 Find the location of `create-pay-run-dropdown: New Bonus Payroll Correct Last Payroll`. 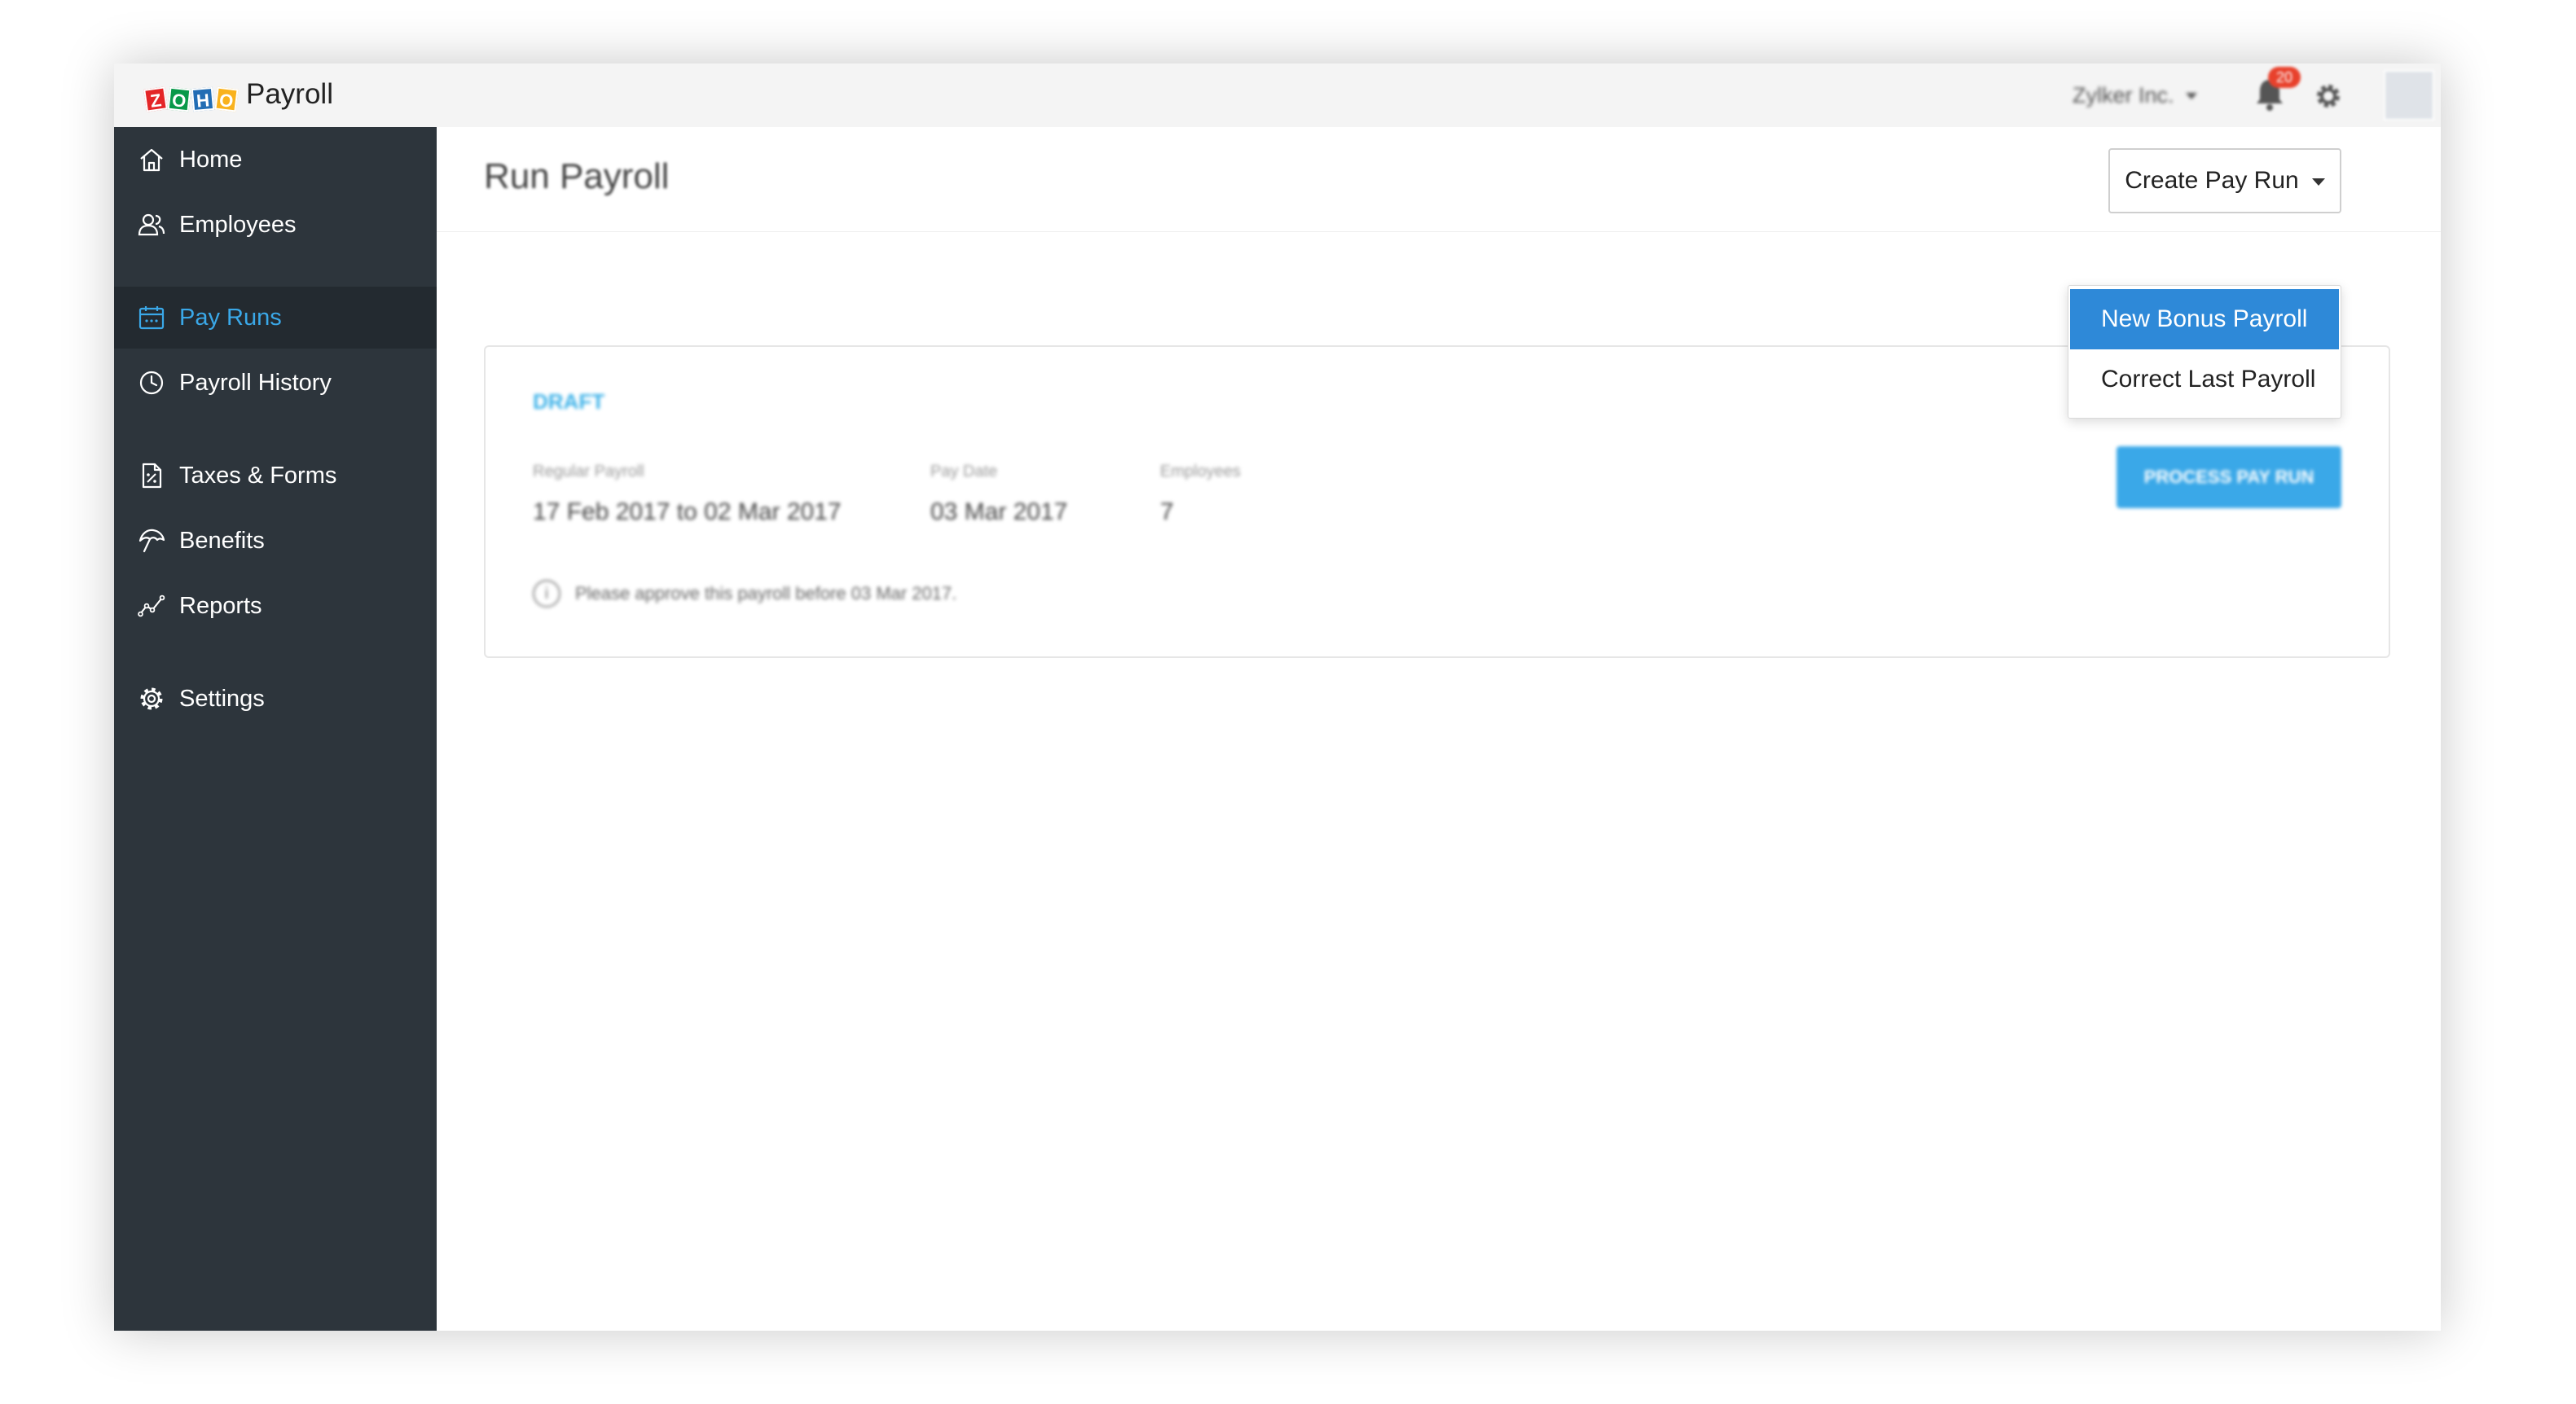

create-pay-run-dropdown: New Bonus Payroll Correct Last Payroll is located at coordinates (2204, 352).